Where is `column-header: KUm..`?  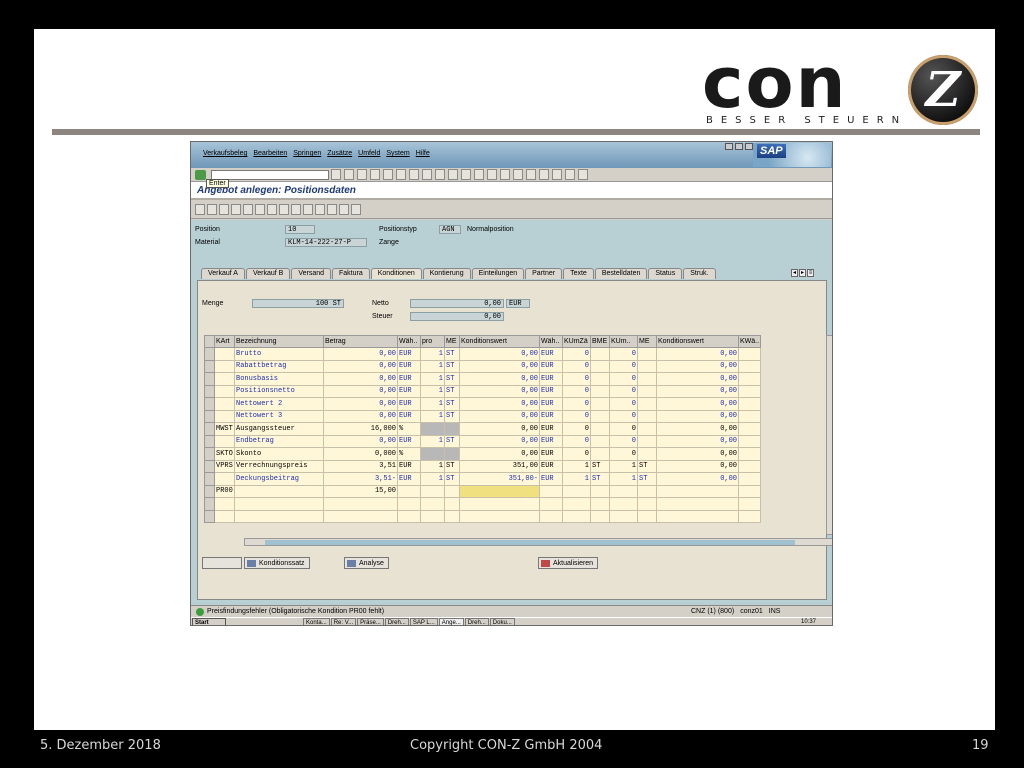 column-header: KUm.. is located at coordinates (623, 341).